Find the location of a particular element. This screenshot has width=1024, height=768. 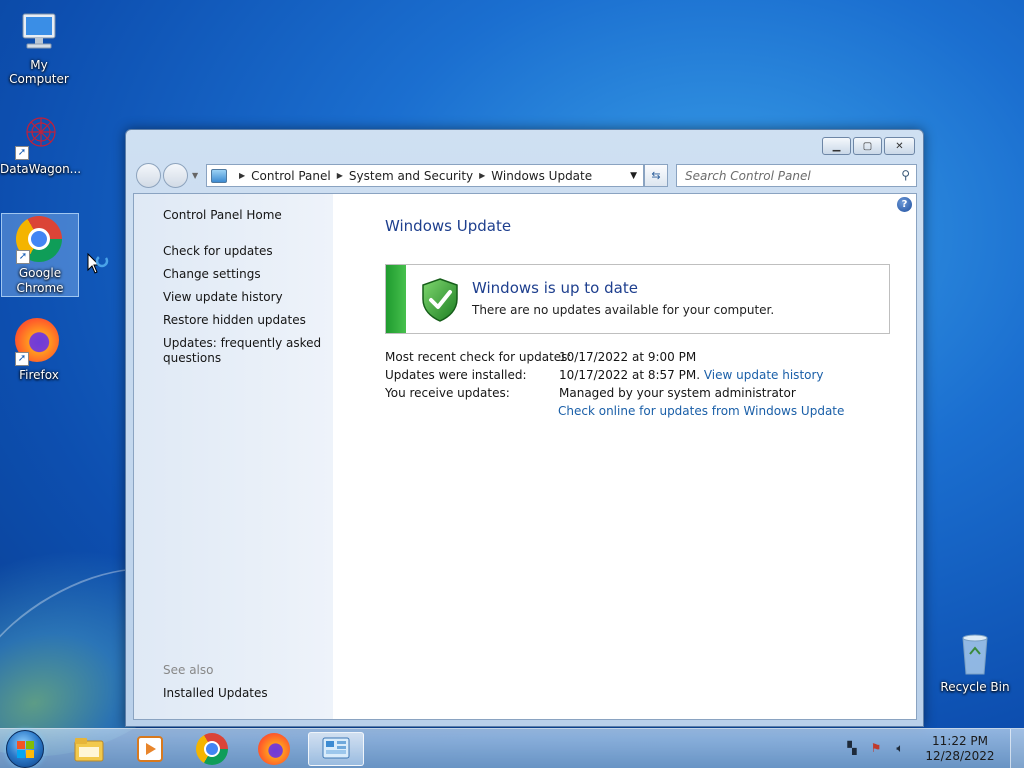

search-icon: ⚲ is located at coordinates (905, 175).